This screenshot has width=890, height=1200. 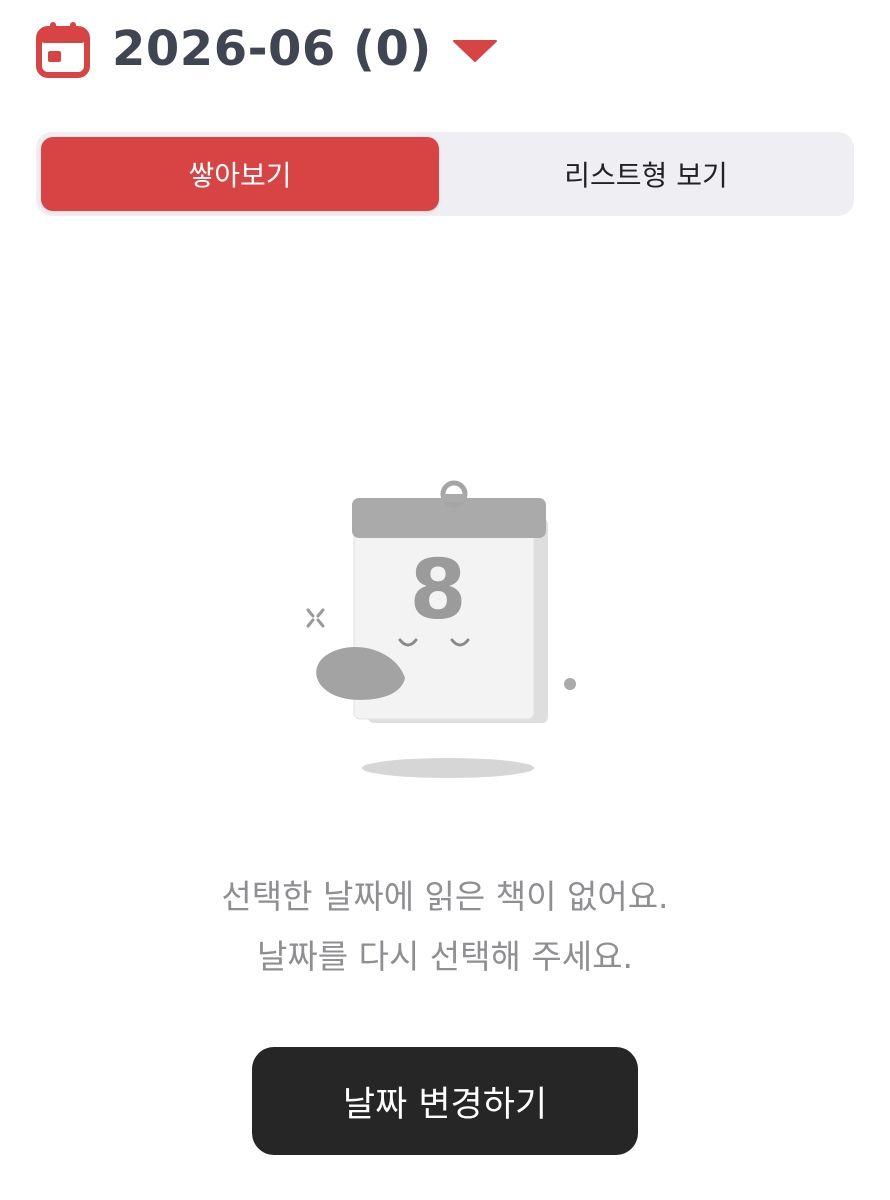 What do you see at coordinates (437, 590) in the screenshot?
I see `calendar-digit: 8` at bounding box center [437, 590].